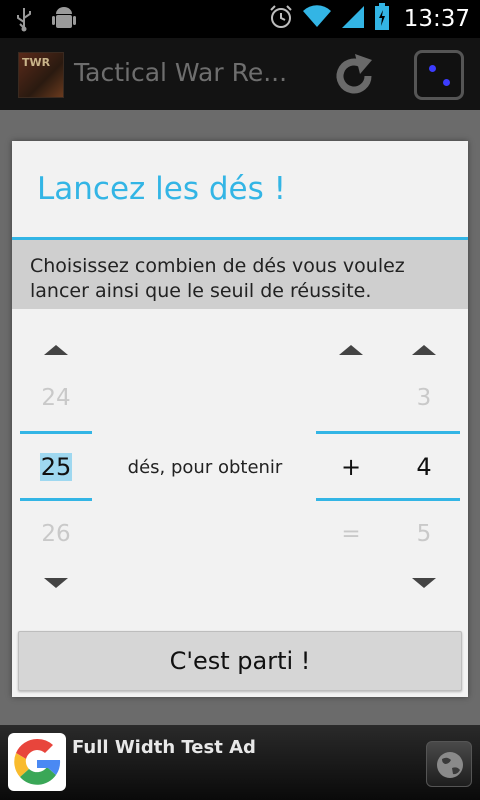  Describe the element at coordinates (351, 350) in the screenshot. I see `sign-increment-button` at that location.